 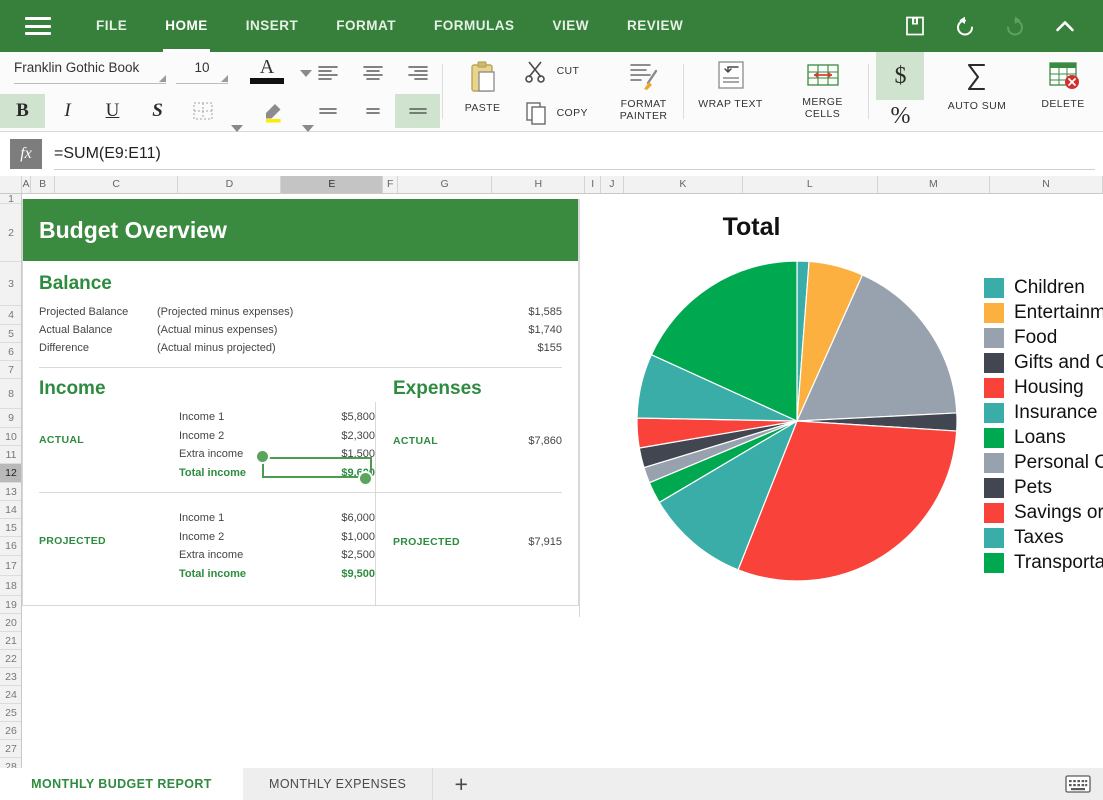 I want to click on align-middle-button, so click(x=372, y=111).